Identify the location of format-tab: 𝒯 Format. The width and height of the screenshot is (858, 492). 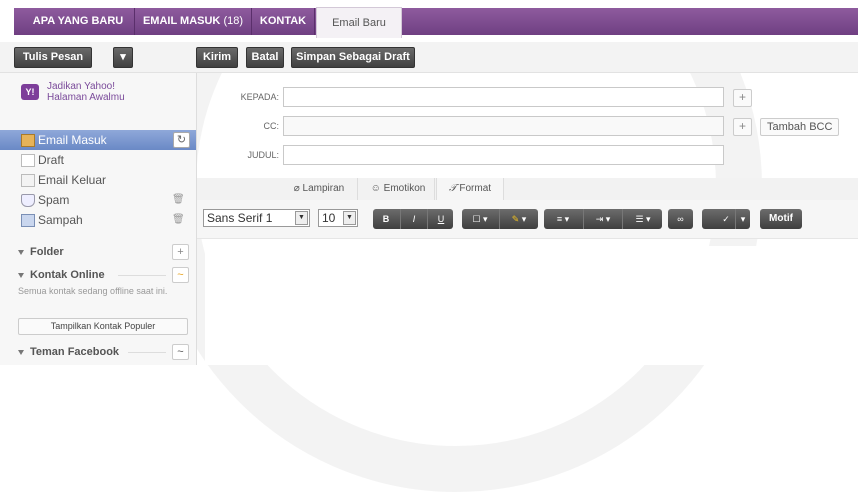
(470, 189).